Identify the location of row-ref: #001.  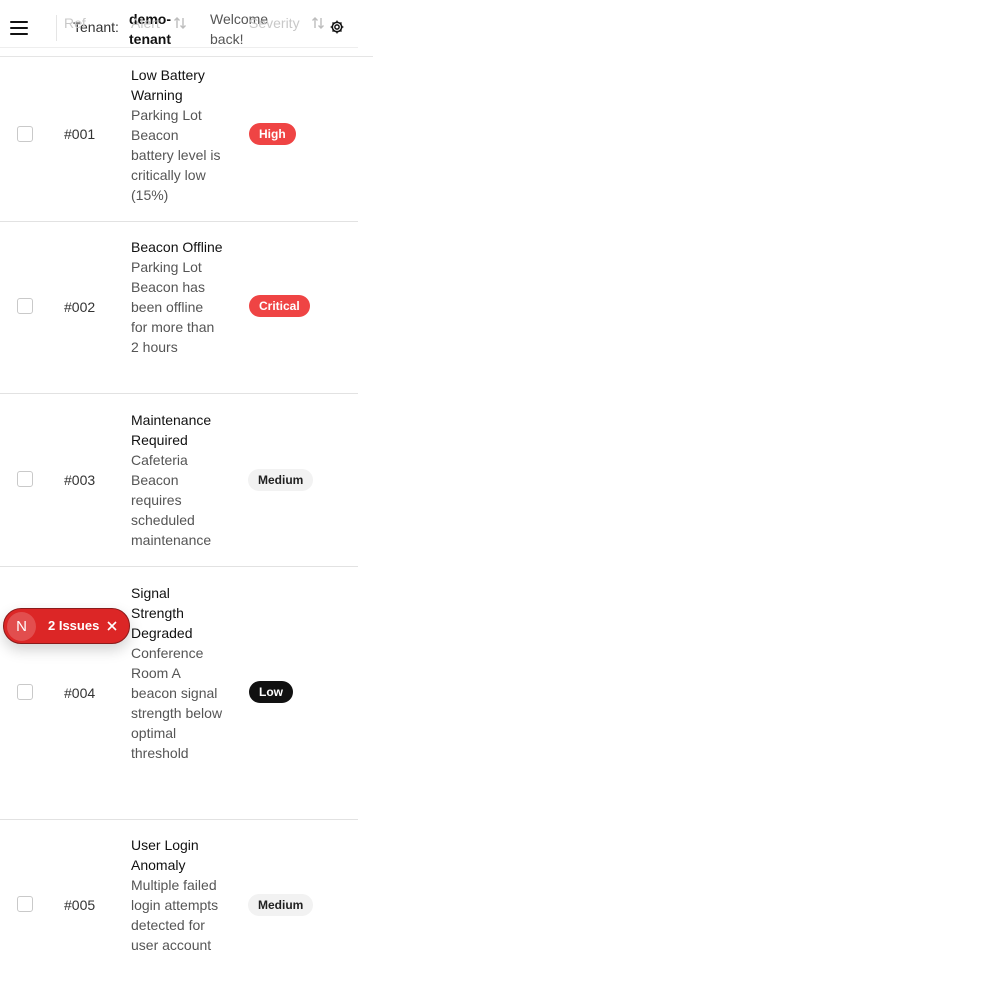
(80, 134).